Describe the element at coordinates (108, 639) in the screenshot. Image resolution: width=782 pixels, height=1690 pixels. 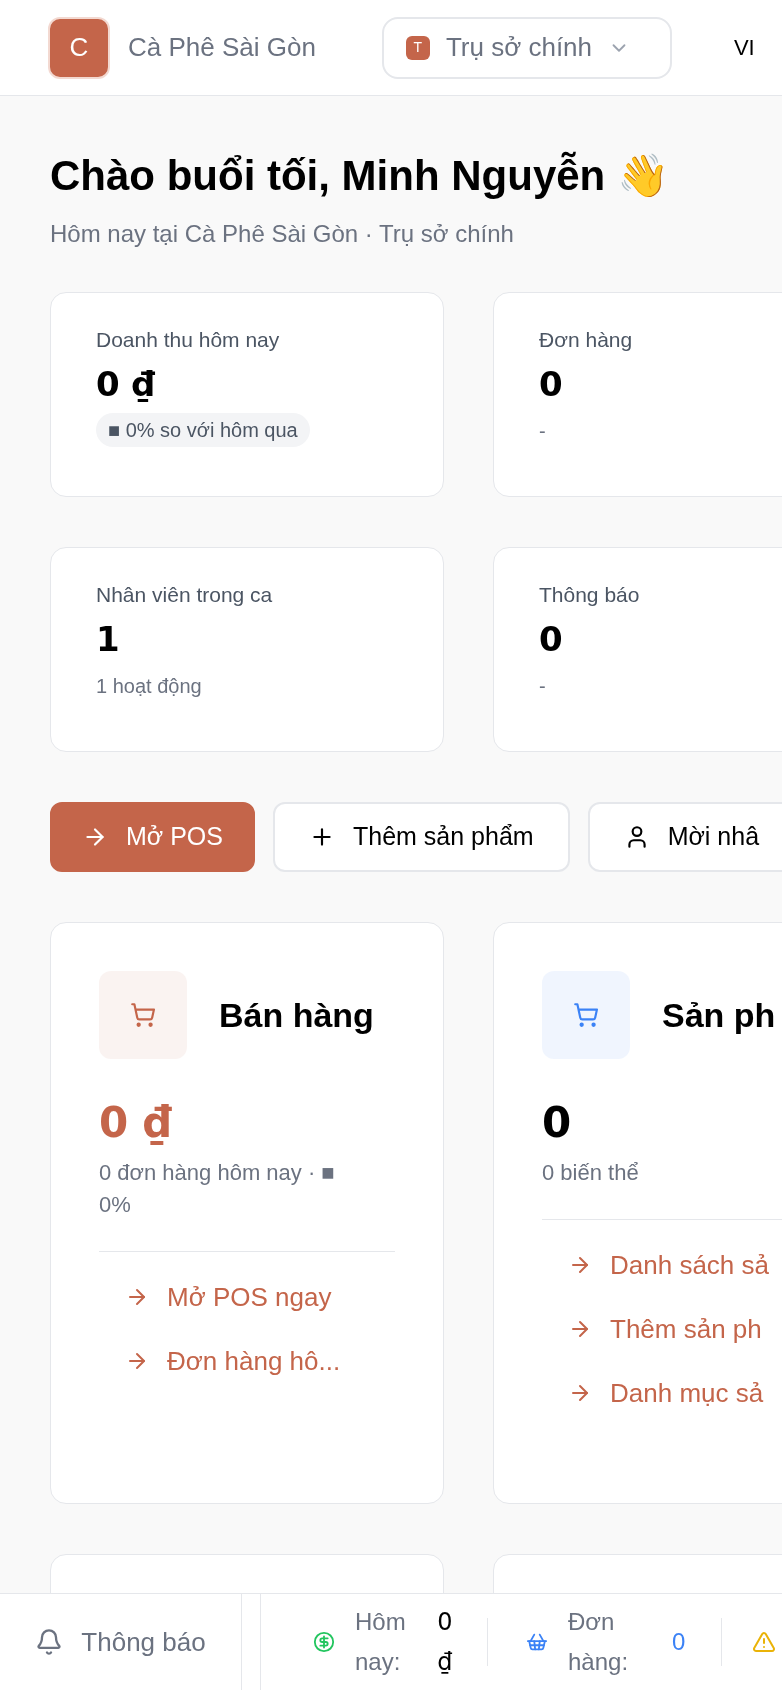
I see `stat-value: 1` at that location.